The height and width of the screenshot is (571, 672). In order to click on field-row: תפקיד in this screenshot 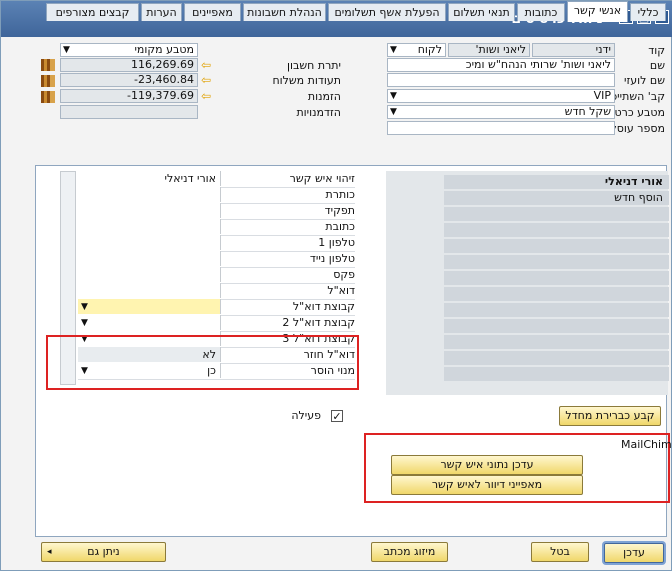, I will do `click(216, 211)`.